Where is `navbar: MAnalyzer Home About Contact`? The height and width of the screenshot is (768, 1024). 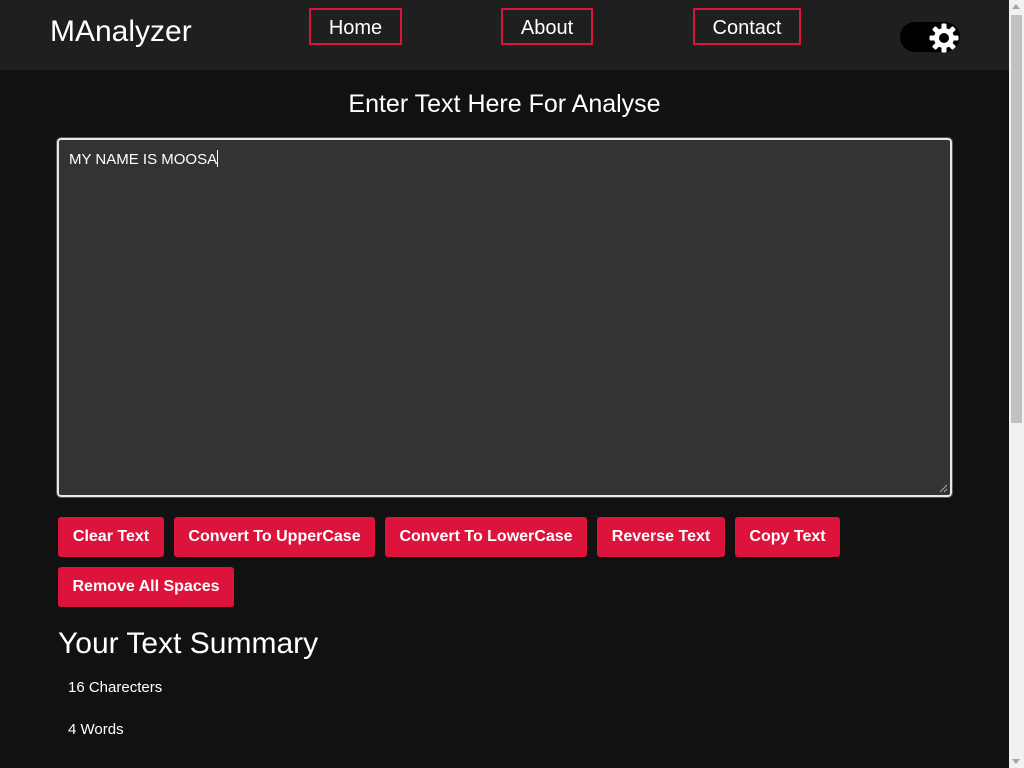 navbar: MAnalyzer Home About Contact is located at coordinates (504, 35).